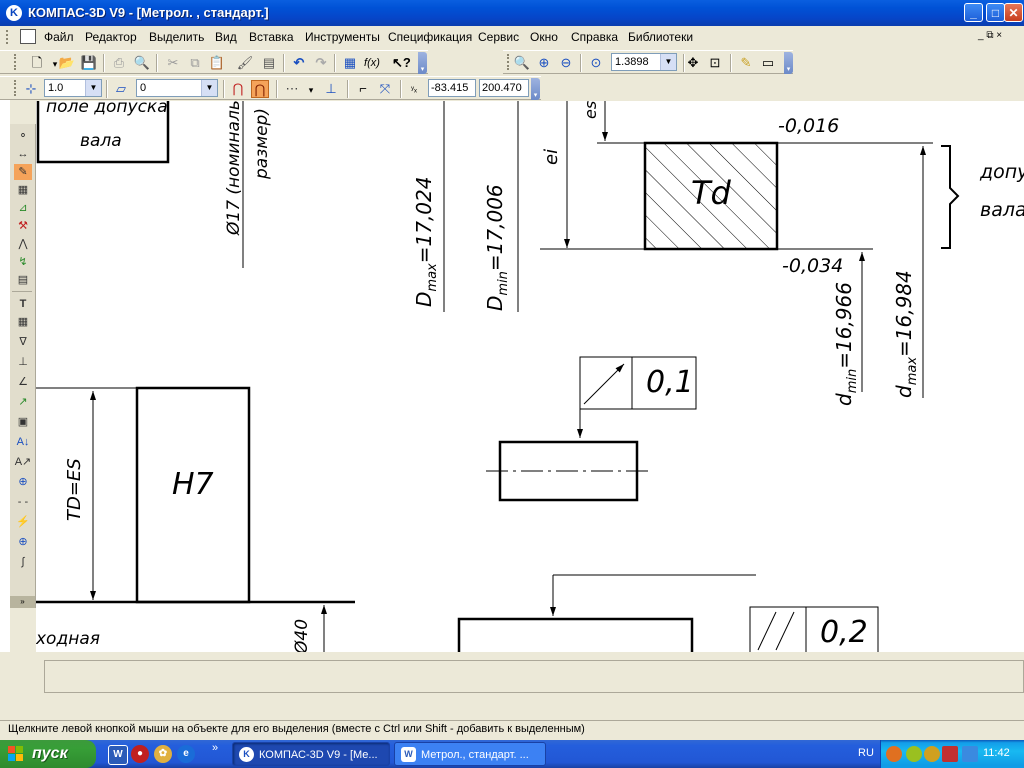 Image resolution: width=1024 pixels, height=768 pixels. Describe the element at coordinates (23, 226) in the screenshot. I see `measure-icon: ⚒` at that location.